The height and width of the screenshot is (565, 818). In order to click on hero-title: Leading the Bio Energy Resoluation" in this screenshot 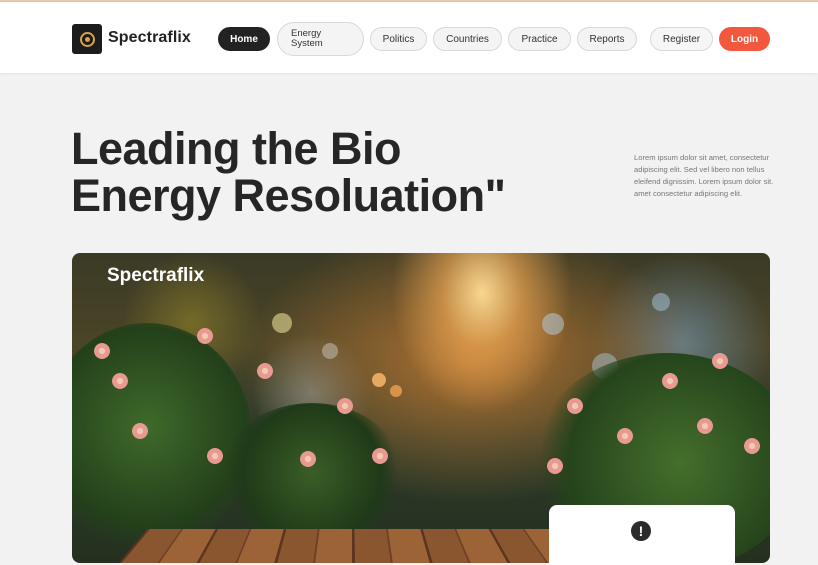, I will do `click(288, 172)`.